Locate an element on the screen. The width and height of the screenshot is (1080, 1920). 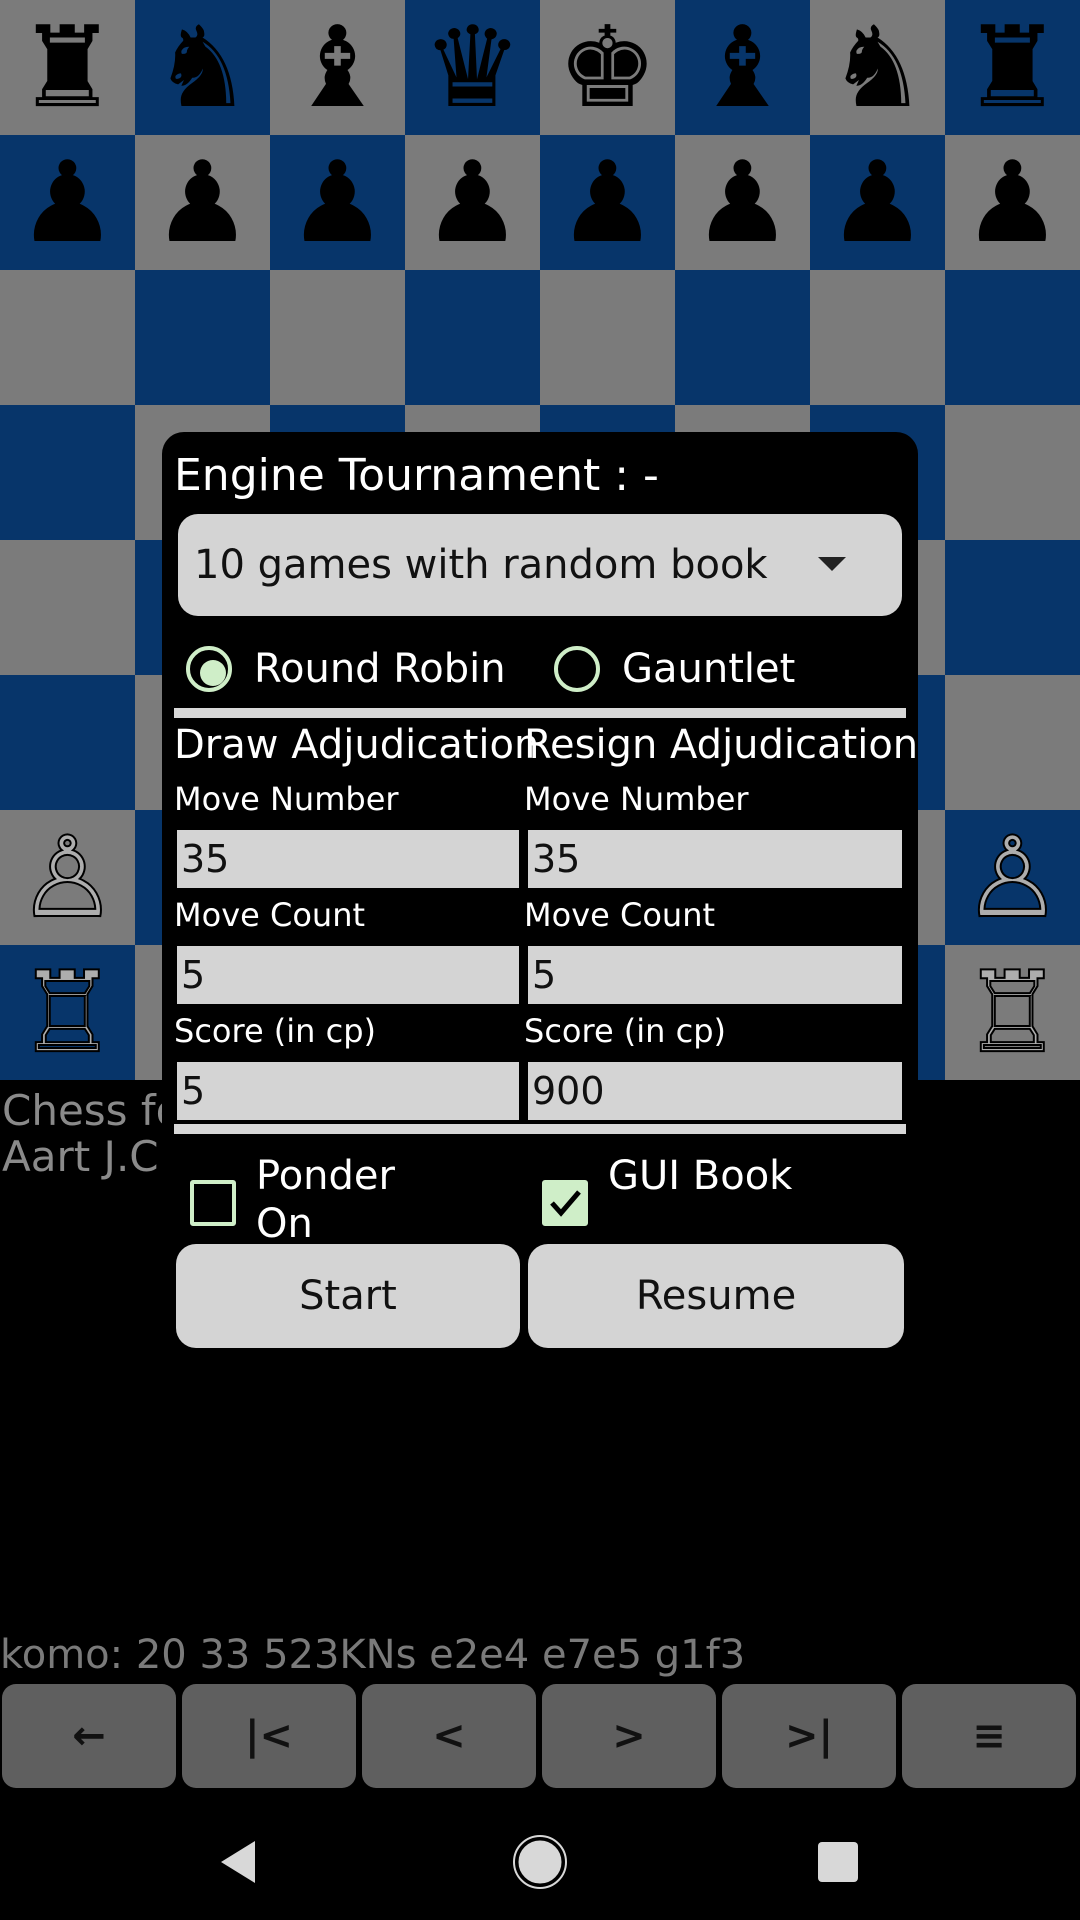
square-h3 is located at coordinates (1012, 742).